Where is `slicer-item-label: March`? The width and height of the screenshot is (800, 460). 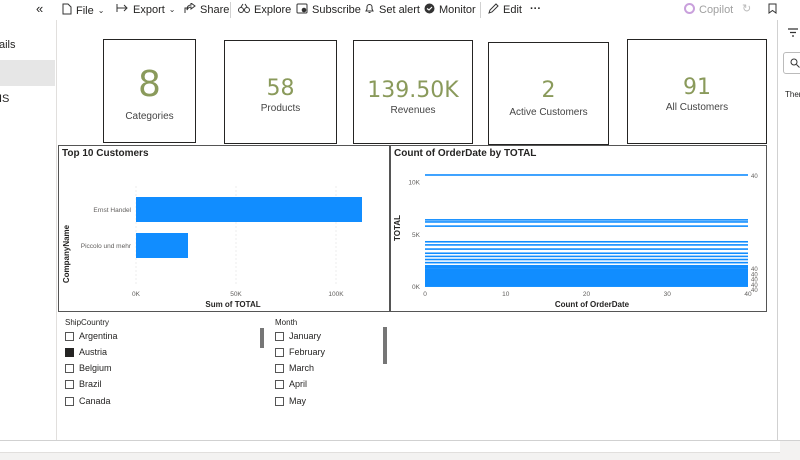 slicer-item-label: March is located at coordinates (302, 368).